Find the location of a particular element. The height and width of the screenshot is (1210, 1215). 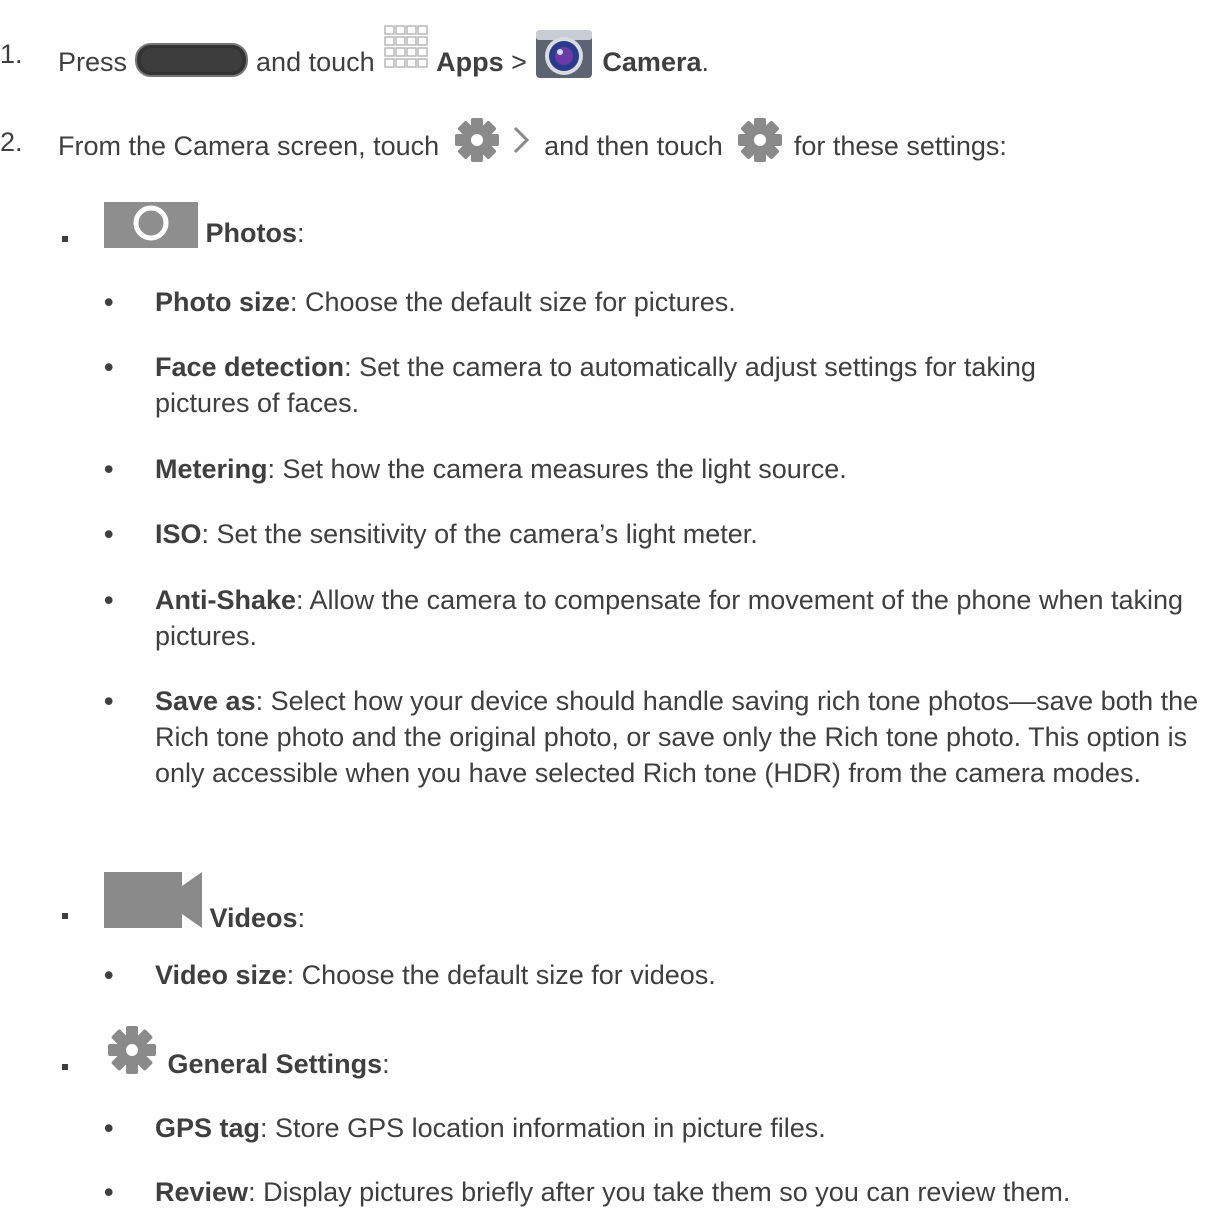

section-label: Videos is located at coordinates (253, 918).